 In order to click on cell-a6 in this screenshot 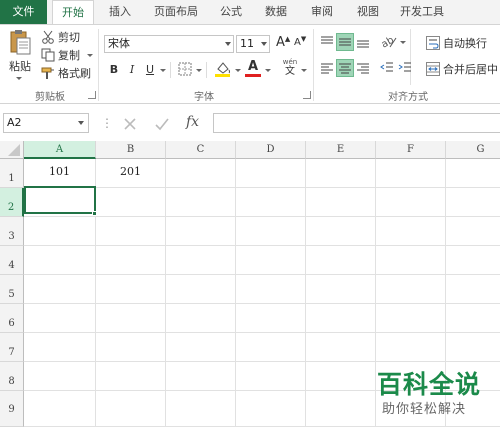, I will do `click(60, 318)`.